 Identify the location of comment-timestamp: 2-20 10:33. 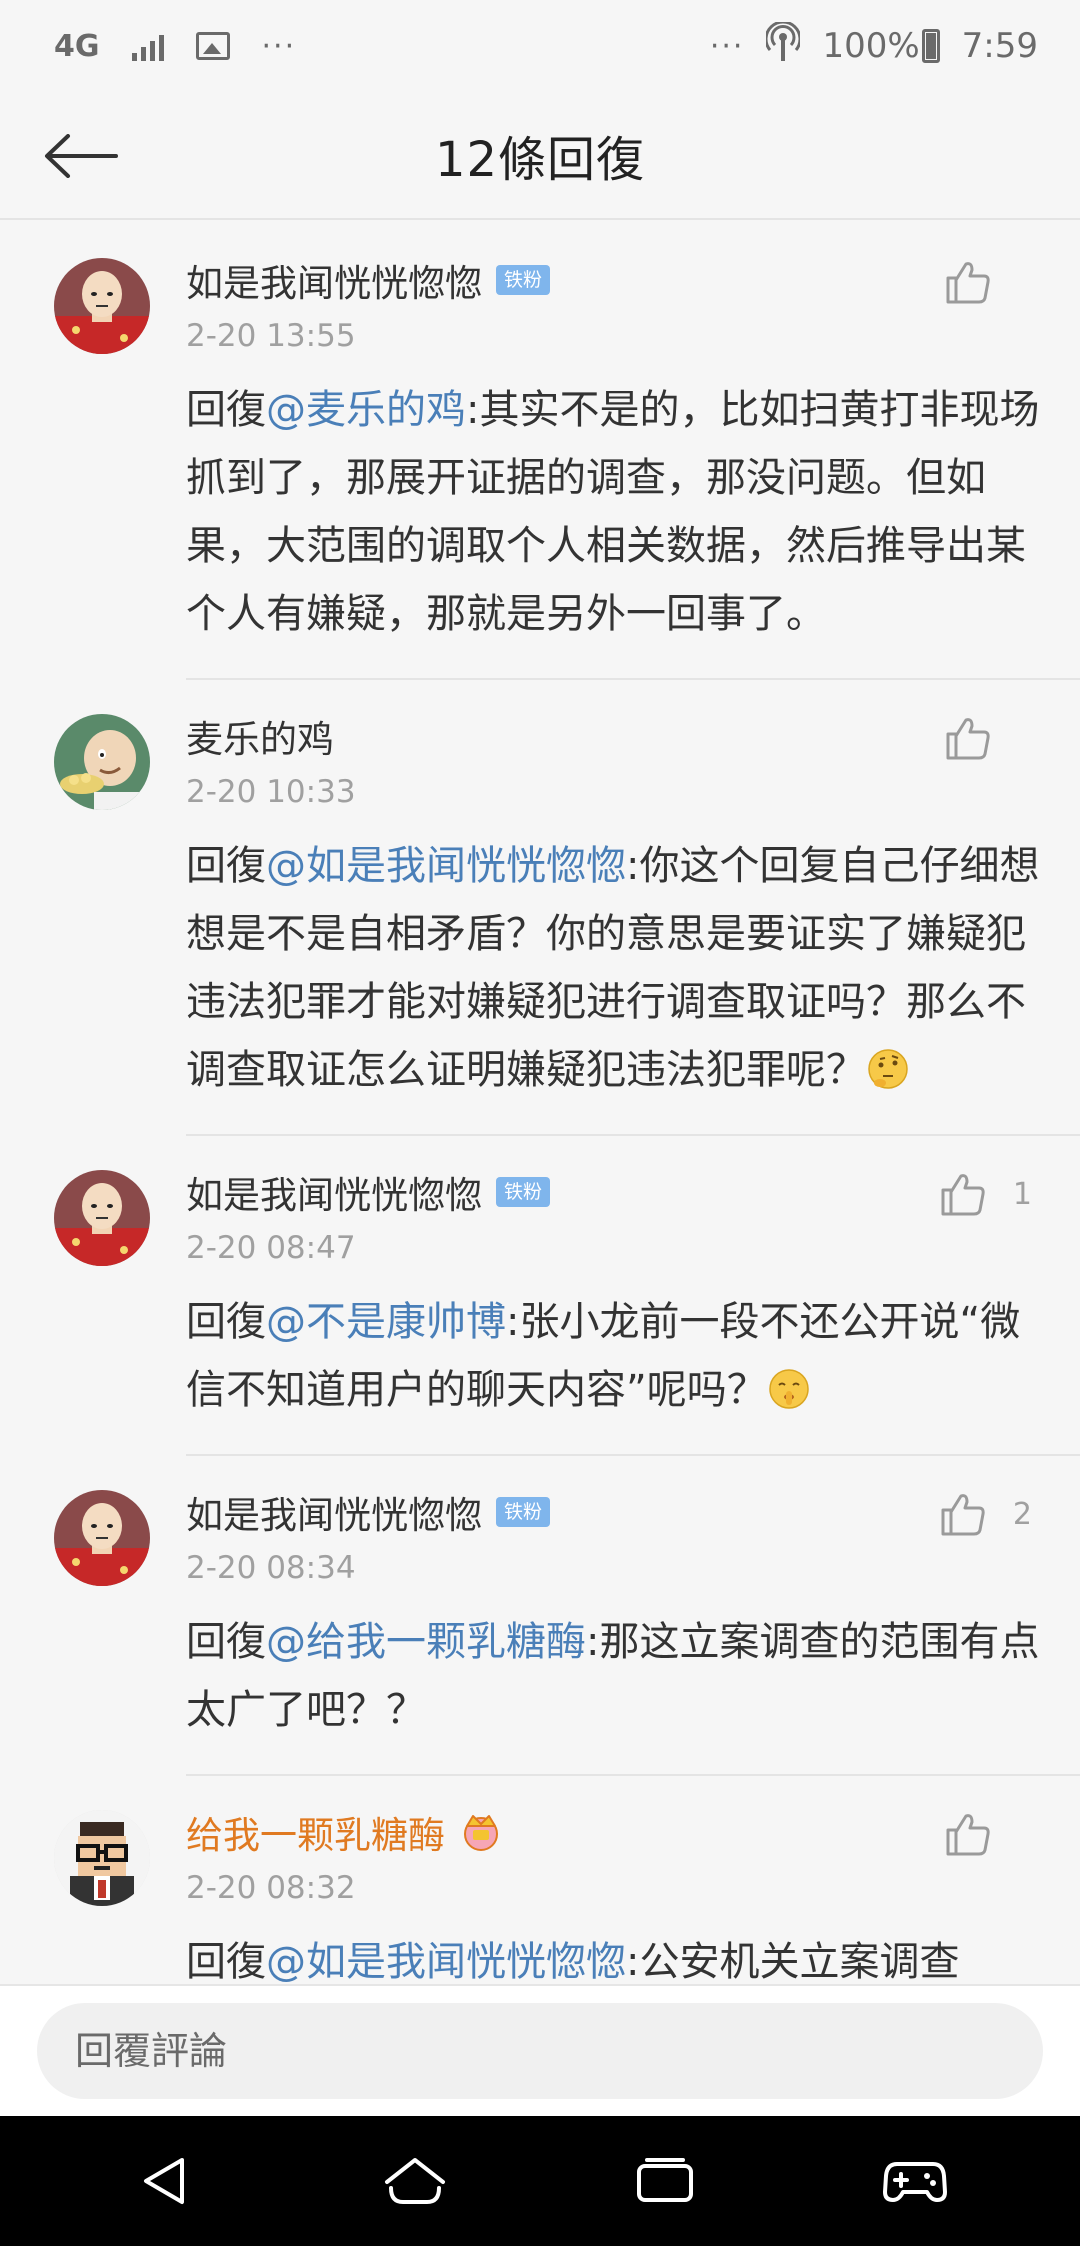
(271, 792).